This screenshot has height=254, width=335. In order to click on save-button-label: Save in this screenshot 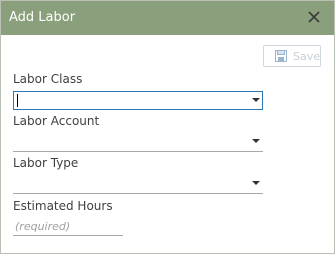, I will do `click(307, 56)`.